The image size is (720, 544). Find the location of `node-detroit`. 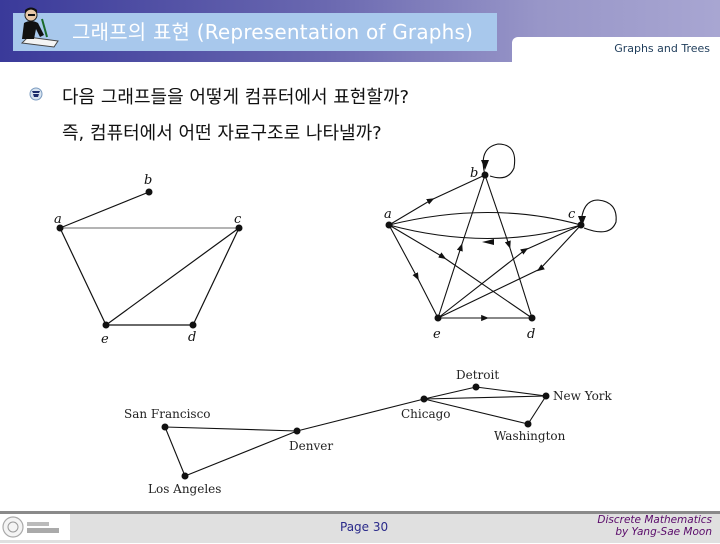

node-detroit is located at coordinates (476, 387).